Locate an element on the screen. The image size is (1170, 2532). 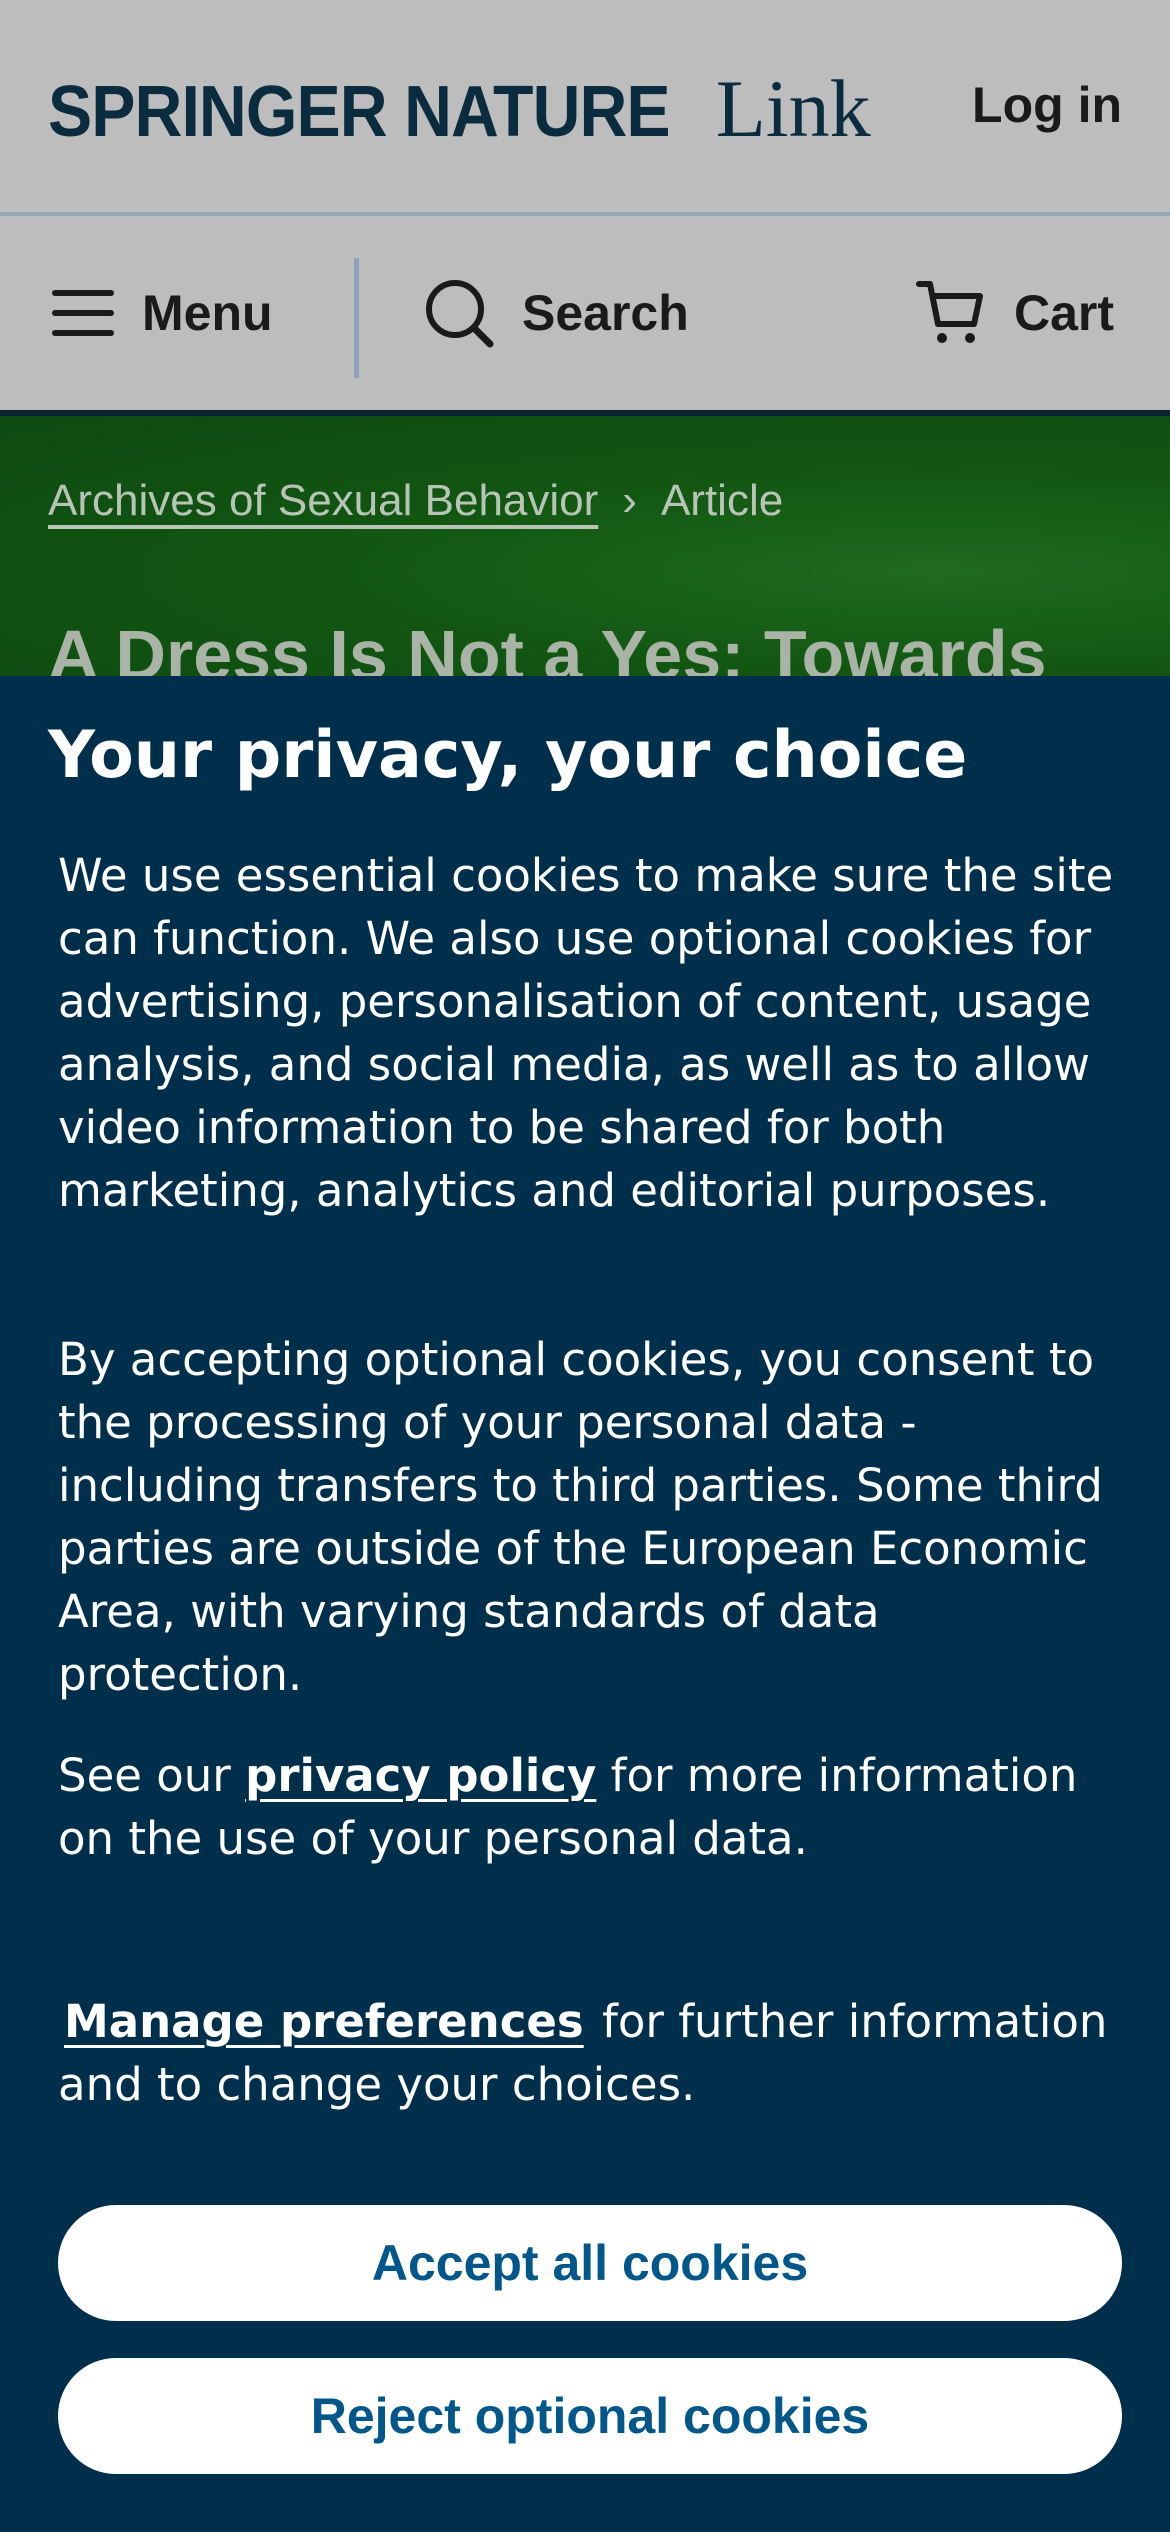
login-link: Log in is located at coordinates (1047, 105).